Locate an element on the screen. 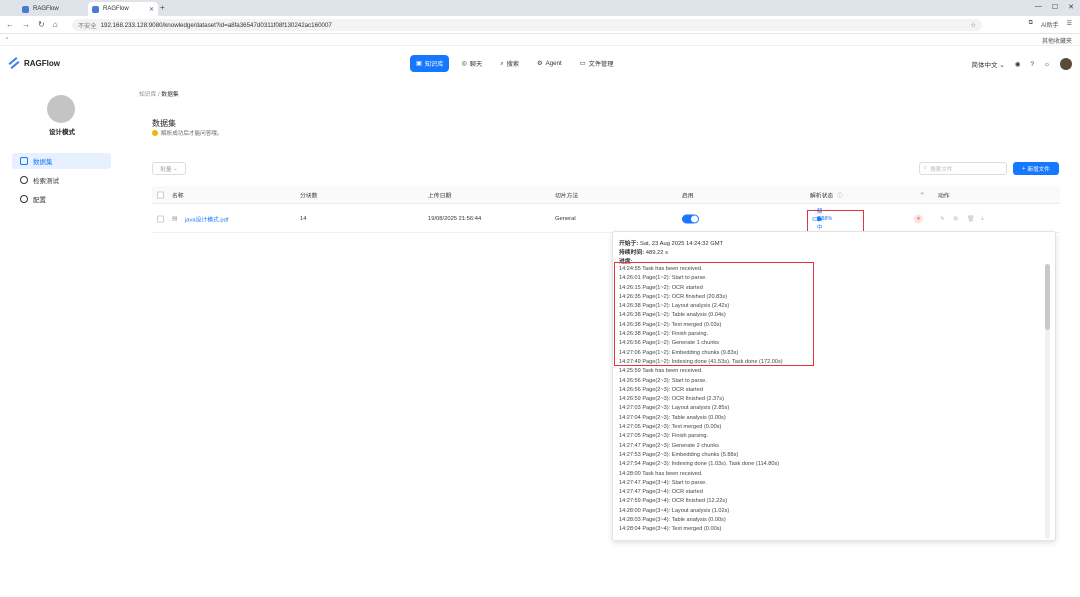 The height and width of the screenshot is (597, 1080). add-file-label: 新增文件 is located at coordinates (1038, 169).